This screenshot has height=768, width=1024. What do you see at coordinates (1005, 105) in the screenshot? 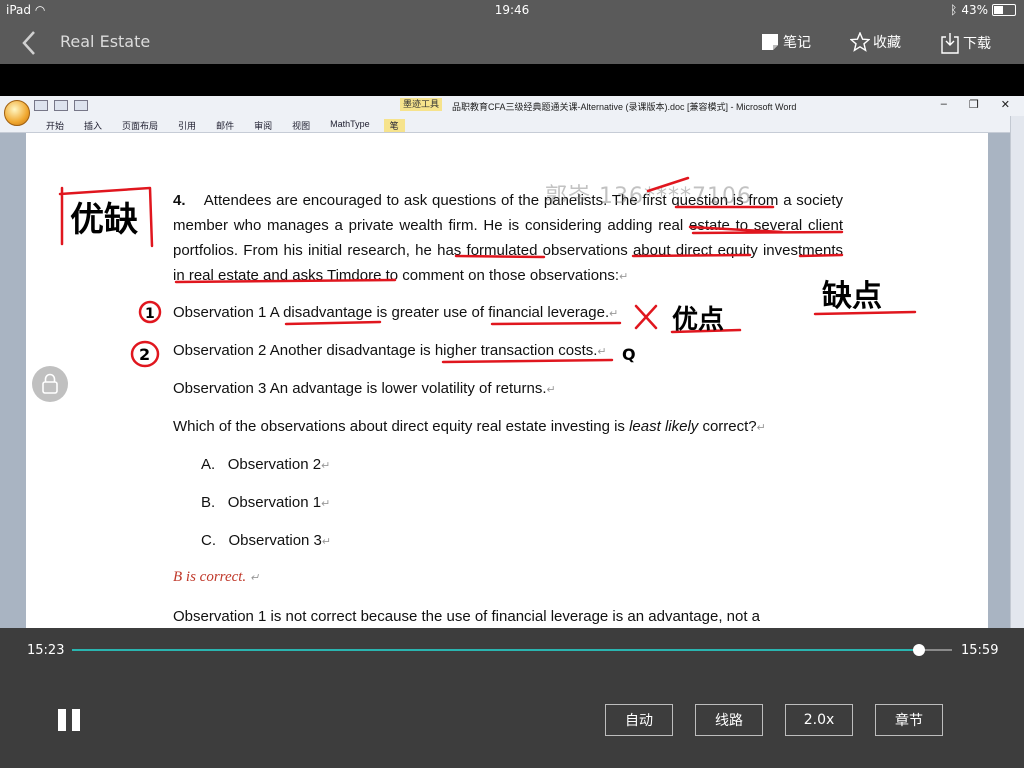
I see `close-icon: ✕` at bounding box center [1005, 105].